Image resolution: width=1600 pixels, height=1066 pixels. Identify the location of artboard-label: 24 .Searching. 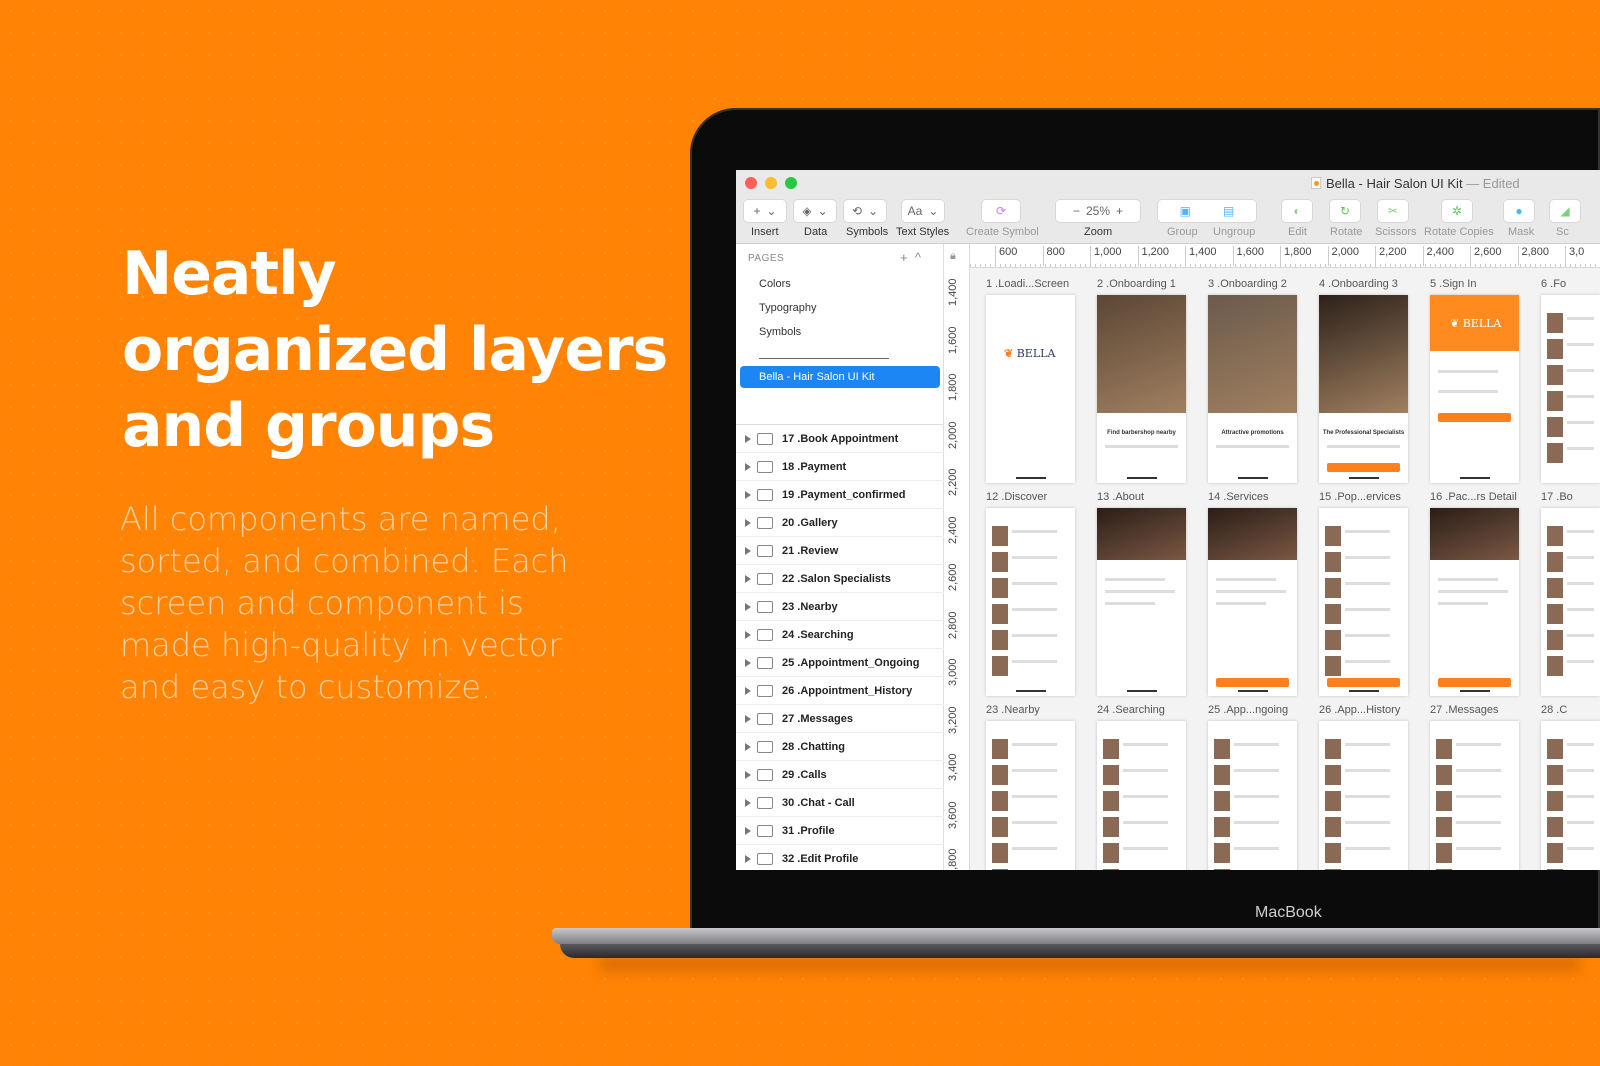
(1131, 710).